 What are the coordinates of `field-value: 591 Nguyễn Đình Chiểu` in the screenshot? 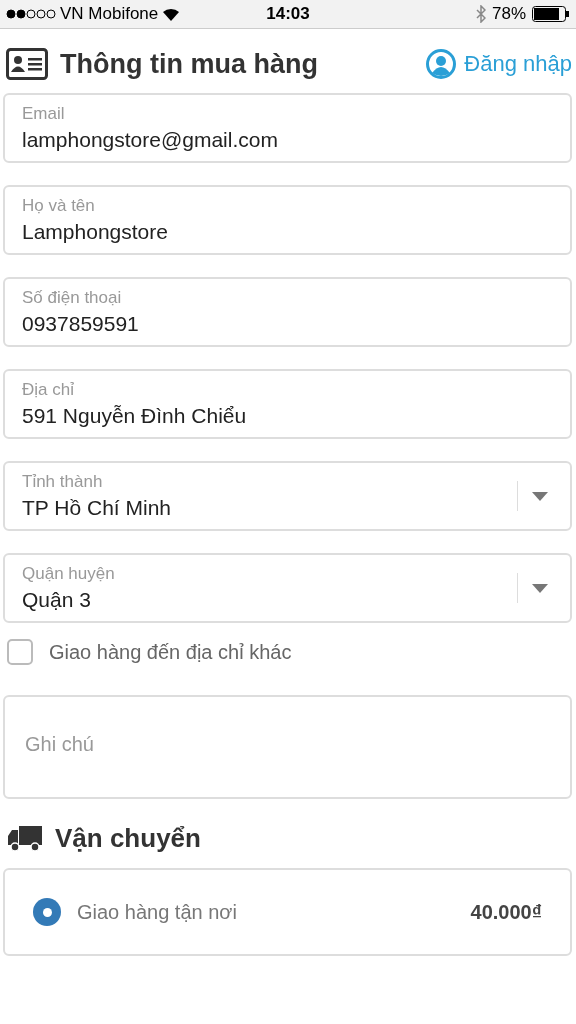 It's located at (135, 416).